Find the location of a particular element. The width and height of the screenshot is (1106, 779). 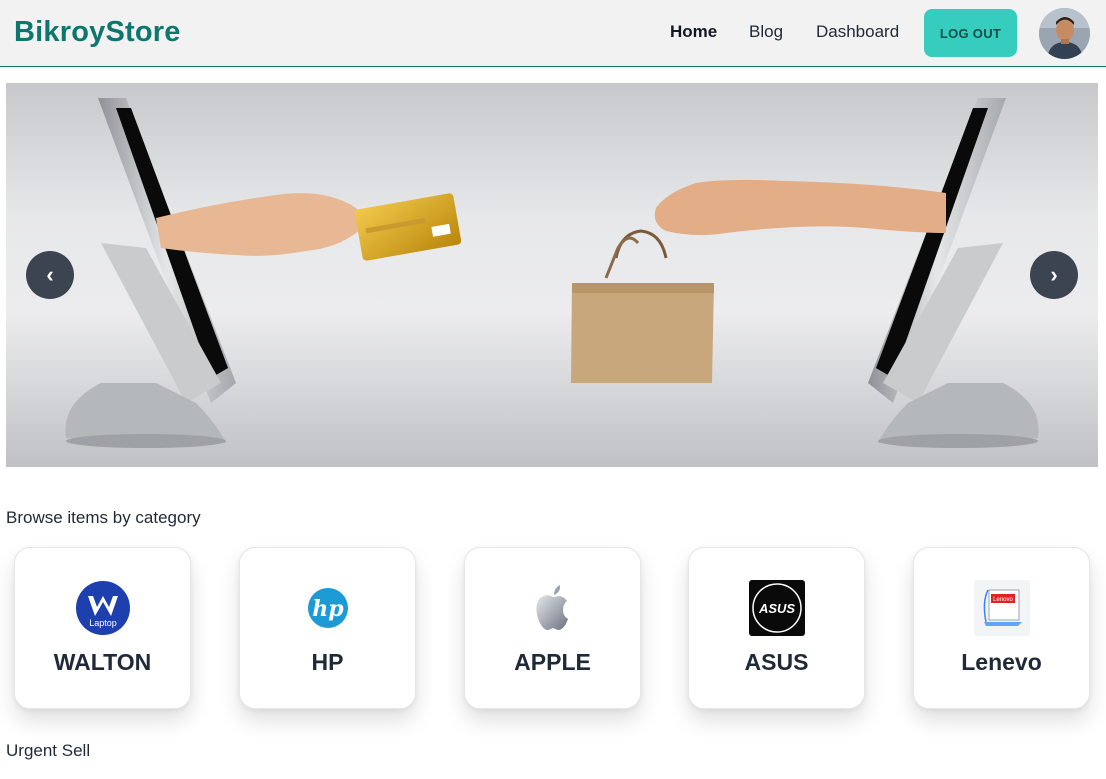

category-card-hp: hp HP is located at coordinates (327, 628).